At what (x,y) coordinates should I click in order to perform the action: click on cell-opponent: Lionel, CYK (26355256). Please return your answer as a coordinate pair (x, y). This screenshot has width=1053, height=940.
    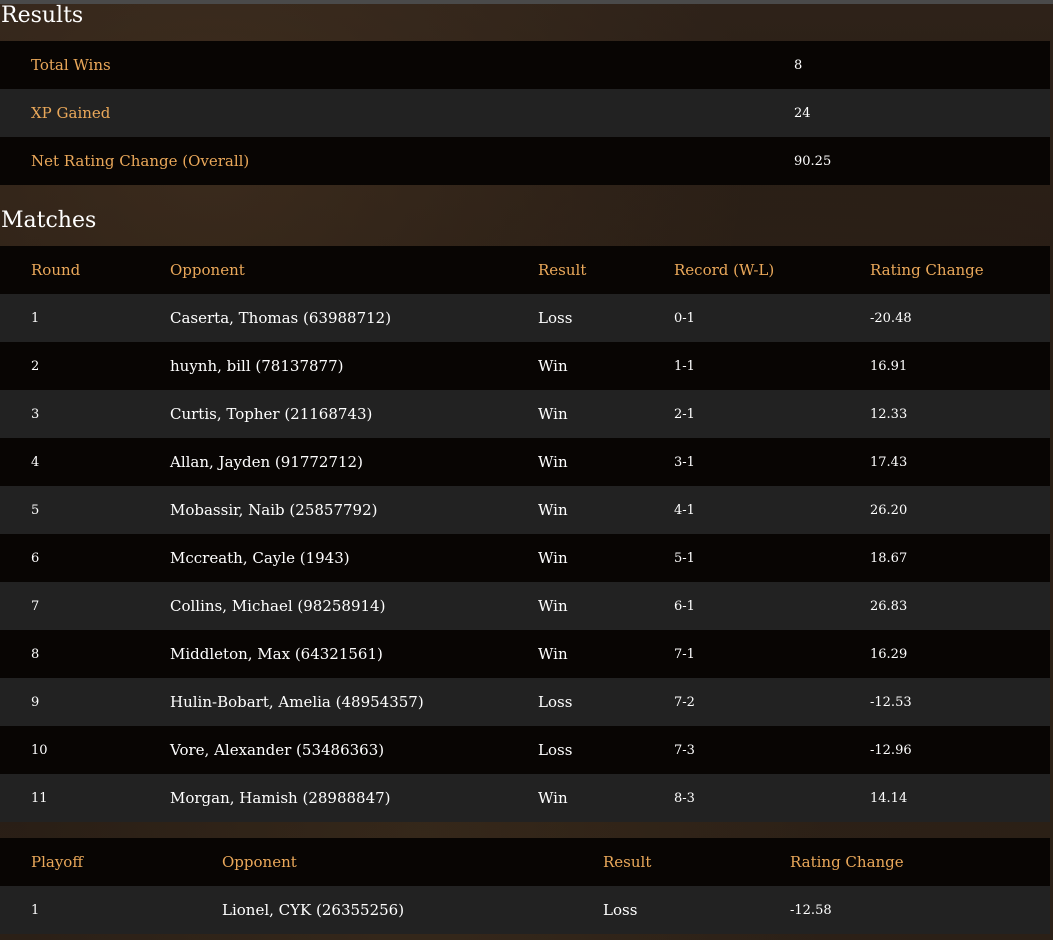
    Looking at the image, I should click on (412, 910).